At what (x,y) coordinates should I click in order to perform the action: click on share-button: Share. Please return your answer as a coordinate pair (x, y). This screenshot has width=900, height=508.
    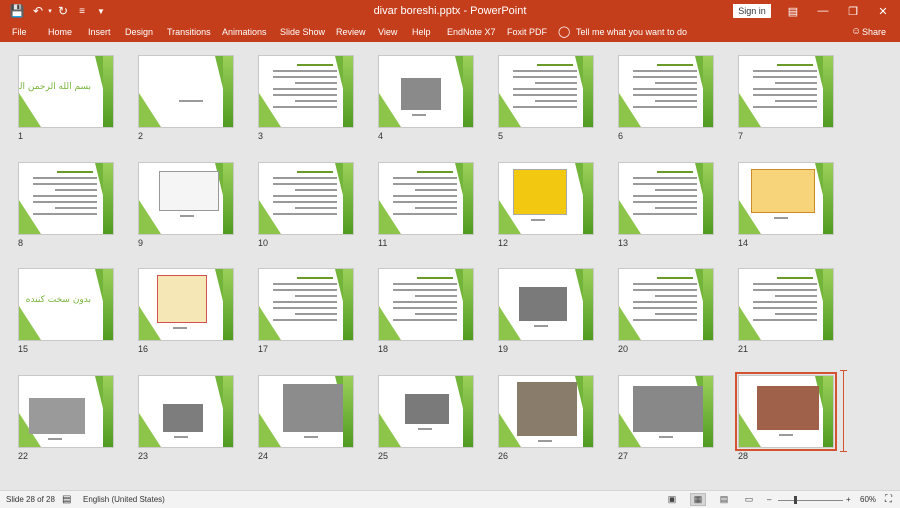
    Looking at the image, I should click on (874, 32).